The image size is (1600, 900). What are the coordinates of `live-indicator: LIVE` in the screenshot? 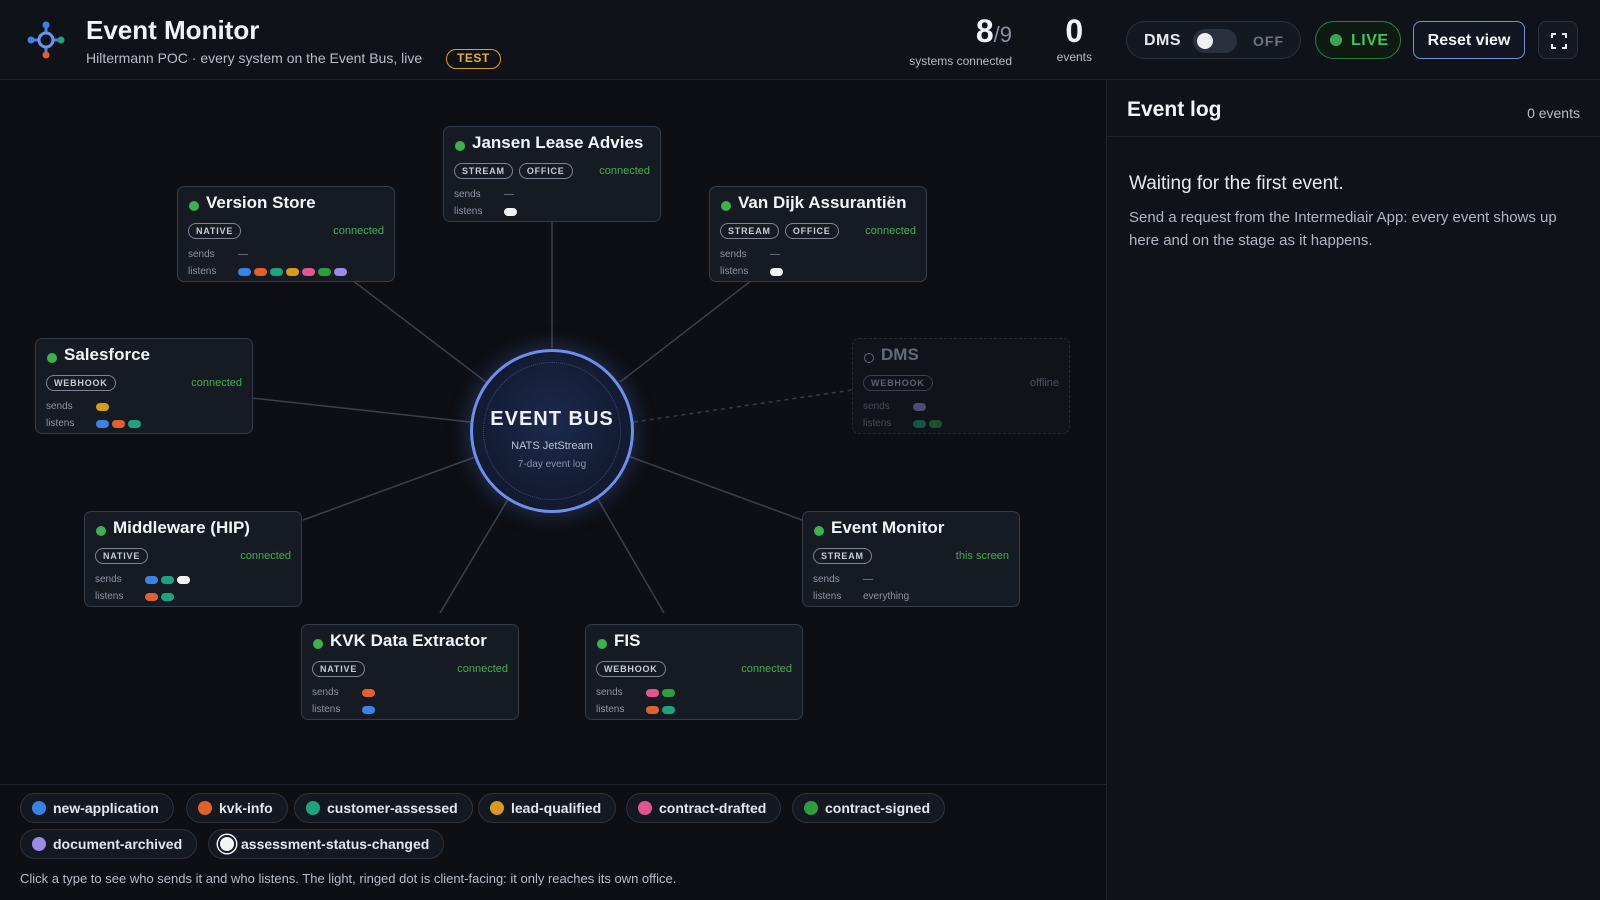 It's located at (1358, 40).